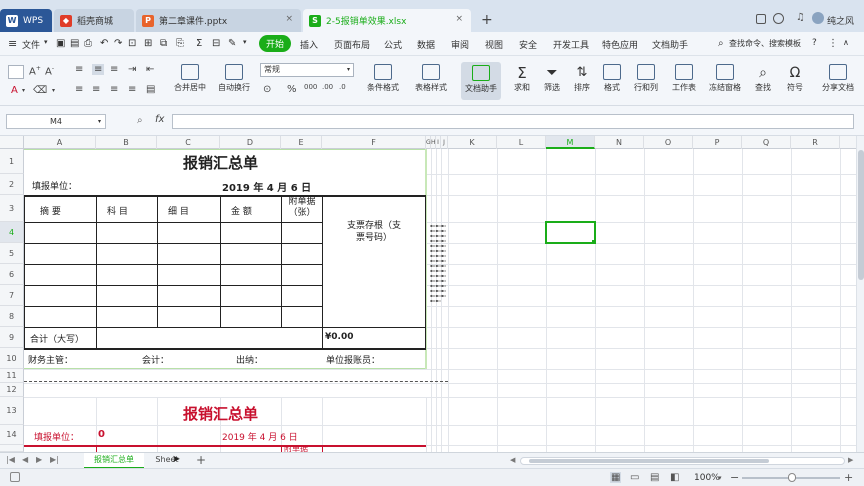 The image size is (864, 486). What do you see at coordinates (12, 376) in the screenshot?
I see `row-11: 11` at bounding box center [12, 376].